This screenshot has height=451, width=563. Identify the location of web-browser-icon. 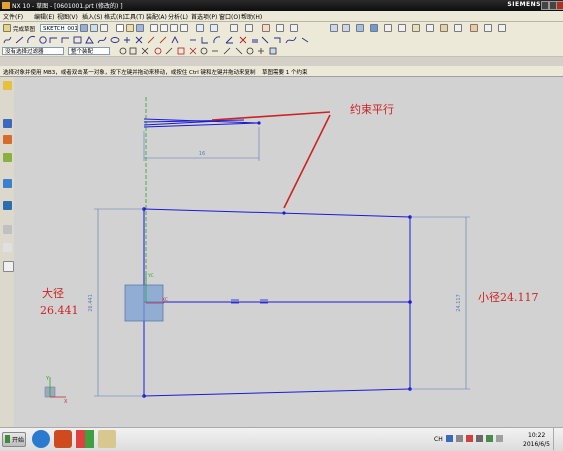
(7, 183).